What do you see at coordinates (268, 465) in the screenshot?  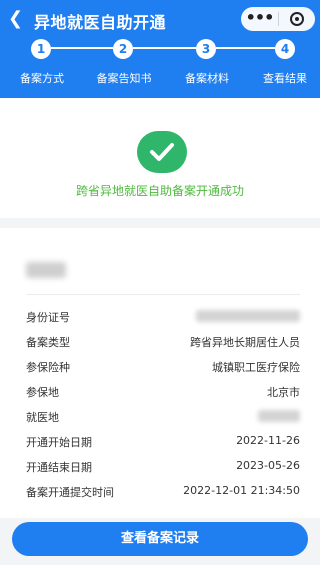 I see `end-date-value: 2023-05-26` at bounding box center [268, 465].